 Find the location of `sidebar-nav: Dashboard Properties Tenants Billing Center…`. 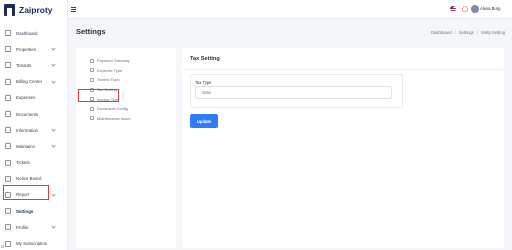

sidebar-nav: Dashboard Properties Tenants Billing Center… is located at coordinates (33, 137).